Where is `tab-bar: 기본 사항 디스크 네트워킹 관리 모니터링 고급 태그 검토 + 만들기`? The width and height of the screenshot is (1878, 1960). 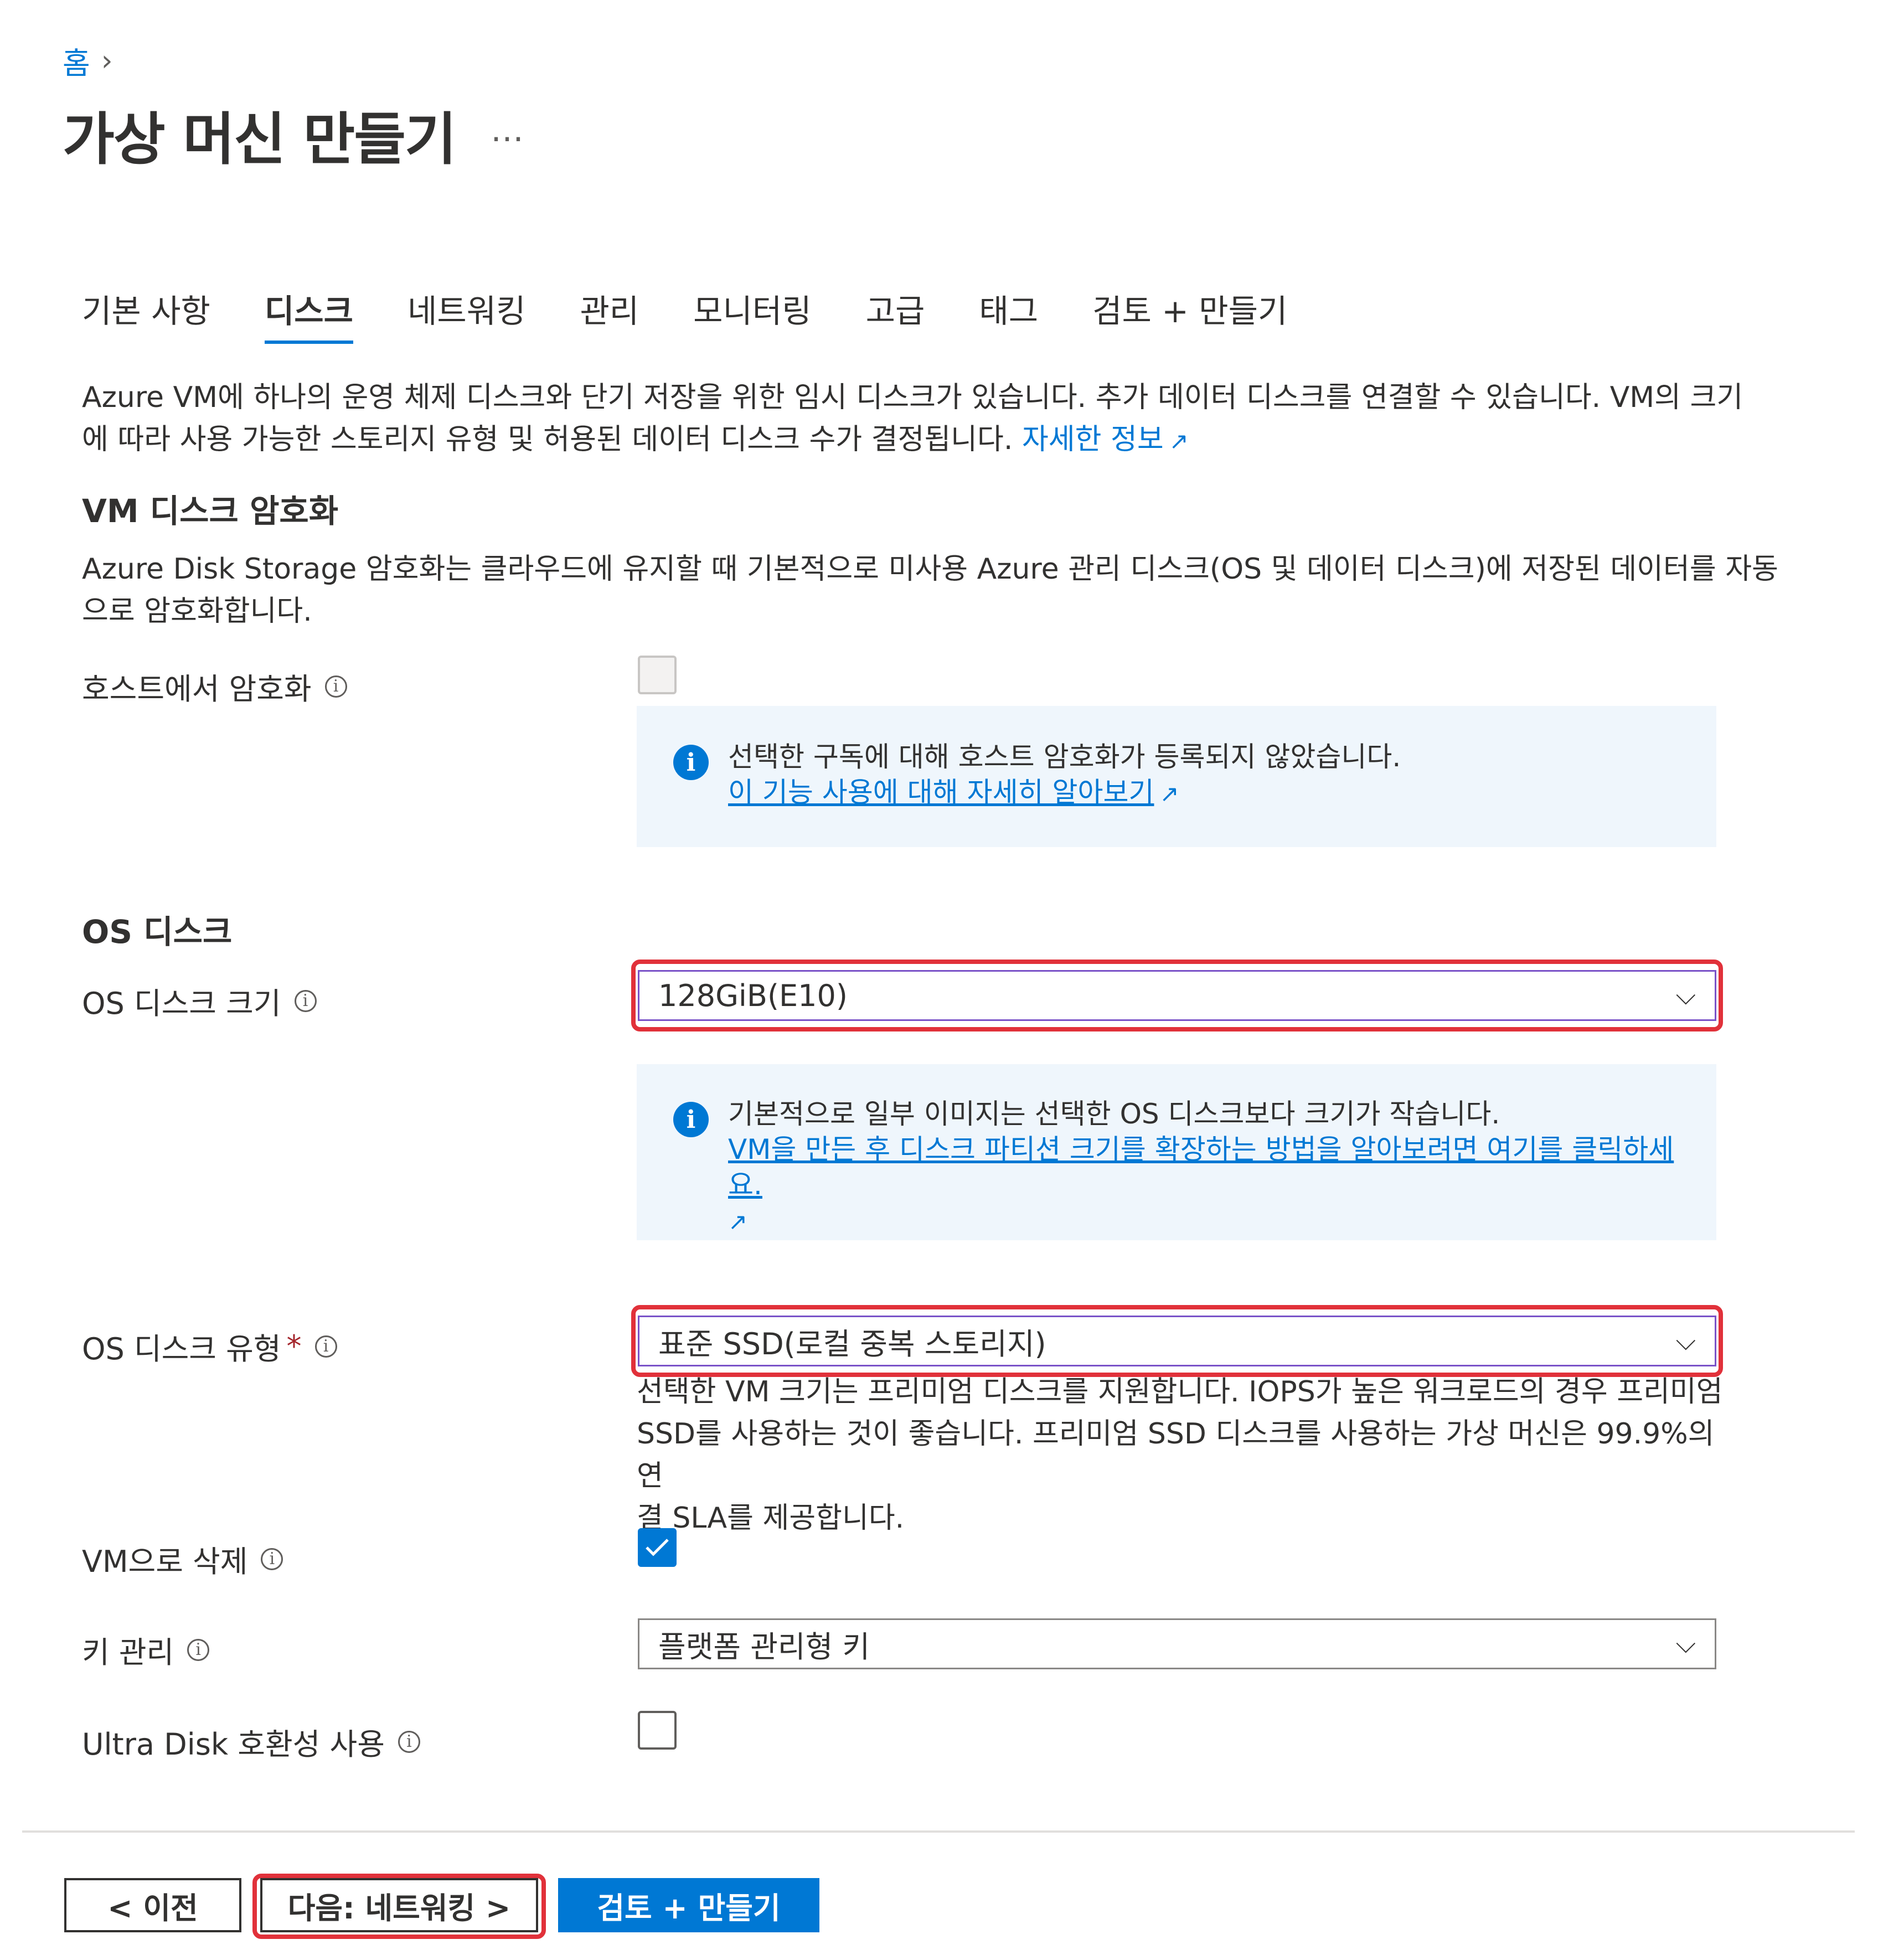 tab-bar: 기본 사항 디스크 네트워킹 관리 모니터링 고급 태그 검토 + 만들기 is located at coordinates (684, 314).